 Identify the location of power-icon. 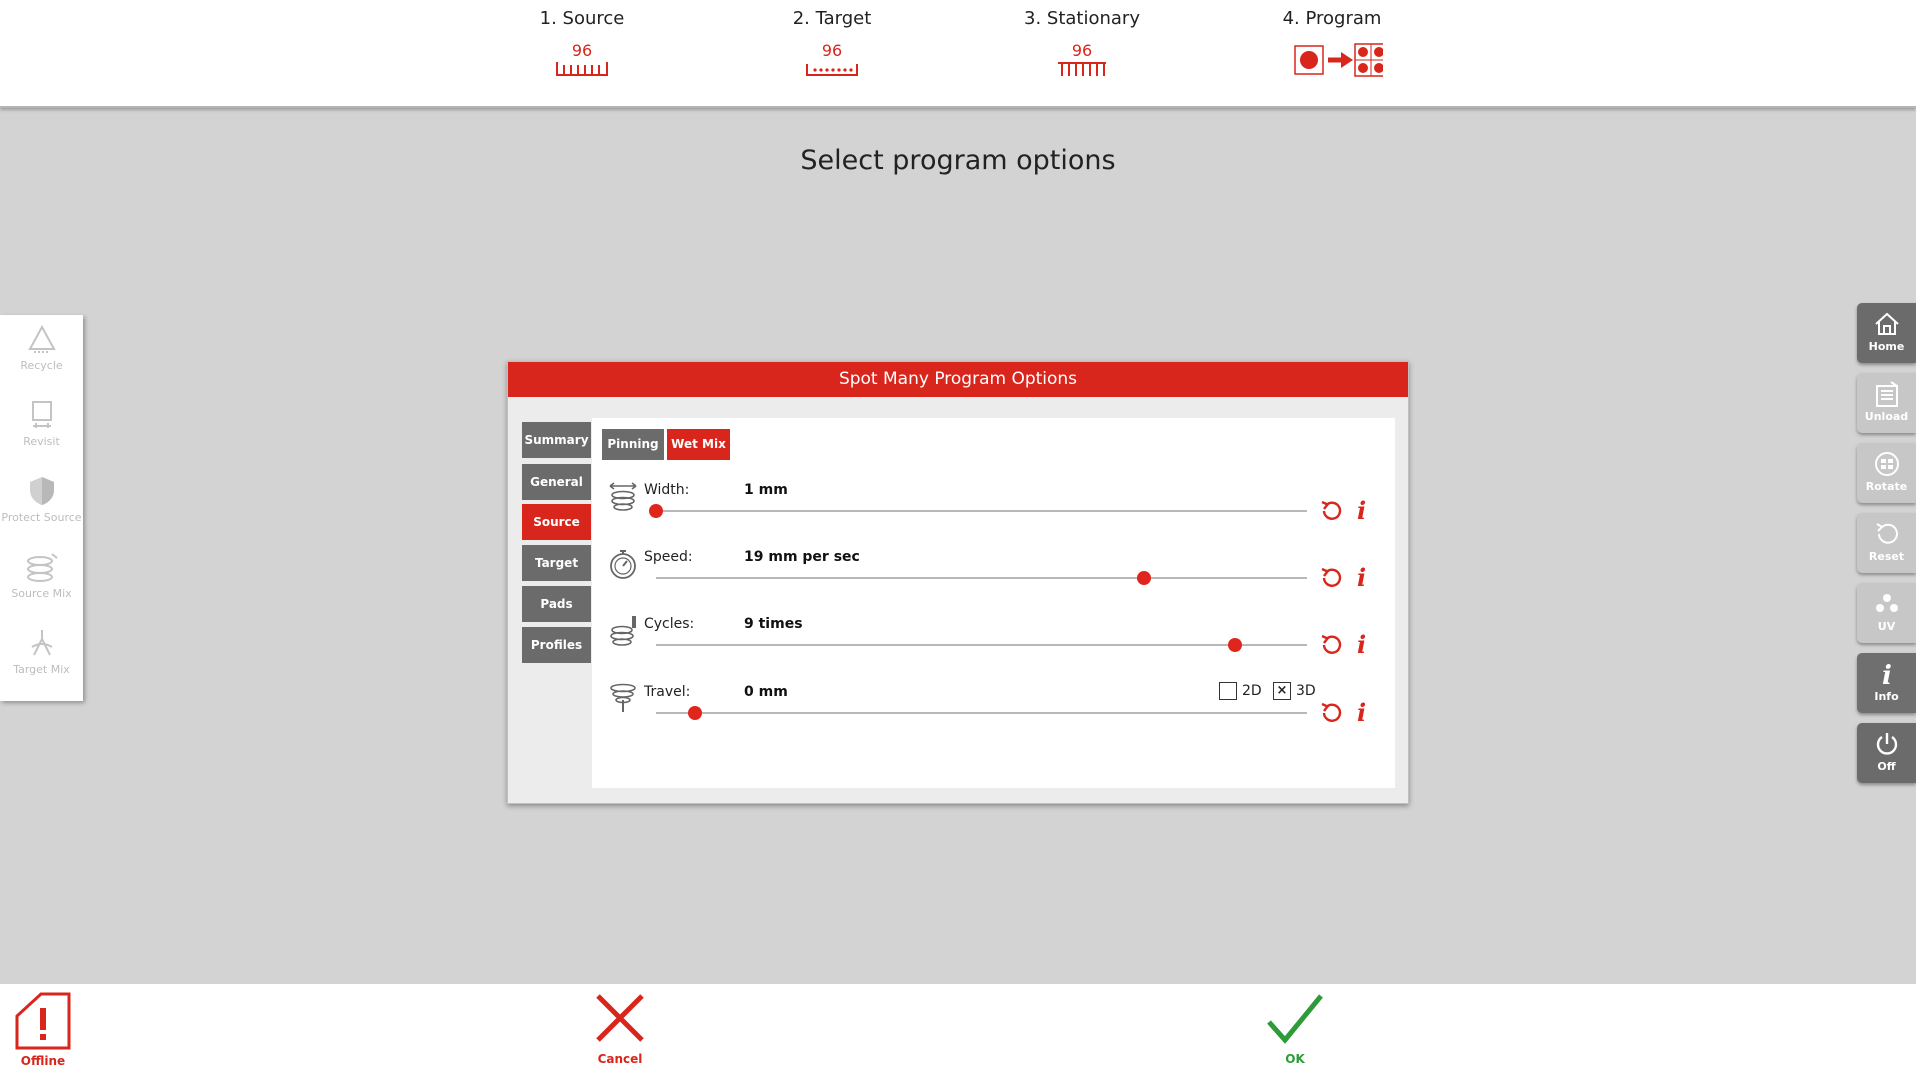
(1886, 744).